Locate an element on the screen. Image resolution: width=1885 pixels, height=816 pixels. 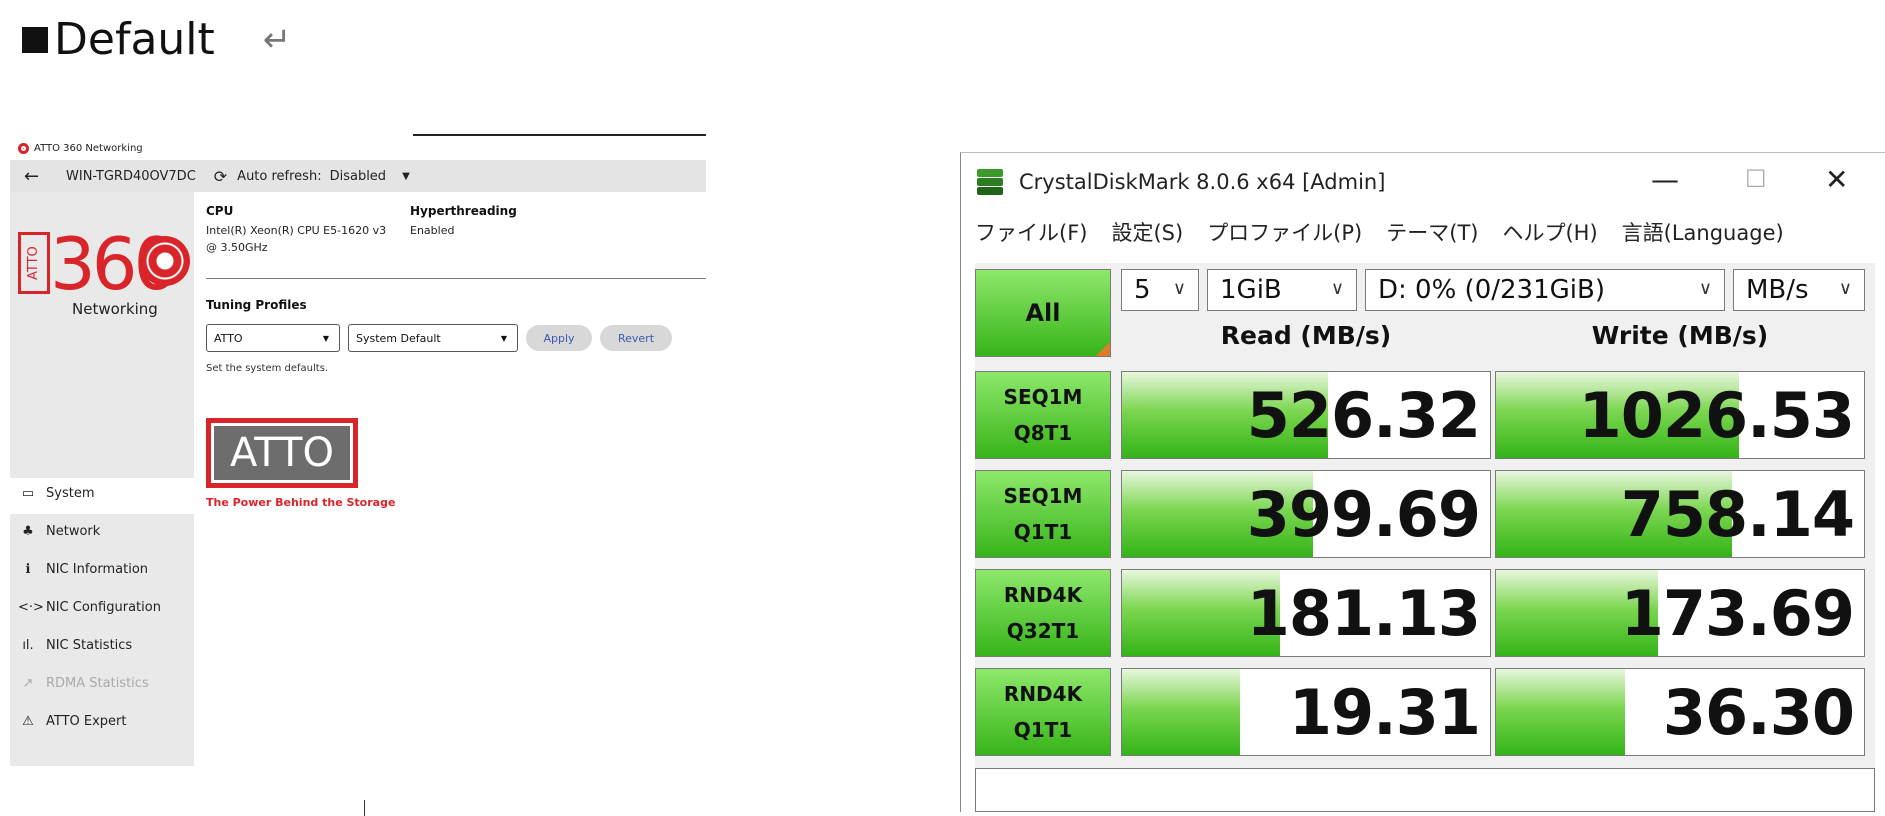
sidebar-item-nic-statistics: ıl. NIC Statistics is located at coordinates (75, 645).